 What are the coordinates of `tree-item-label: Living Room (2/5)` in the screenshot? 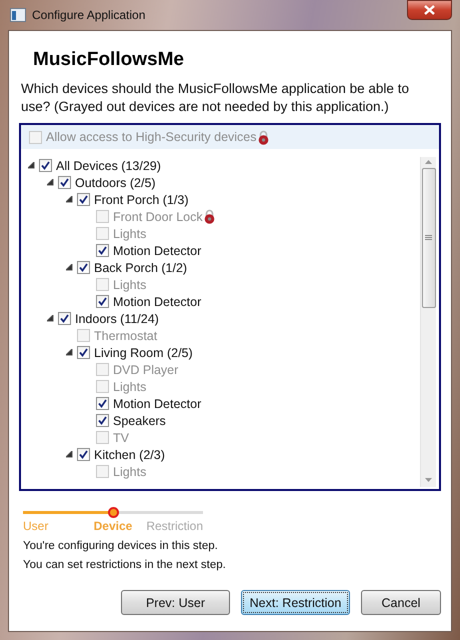 It's located at (143, 353).